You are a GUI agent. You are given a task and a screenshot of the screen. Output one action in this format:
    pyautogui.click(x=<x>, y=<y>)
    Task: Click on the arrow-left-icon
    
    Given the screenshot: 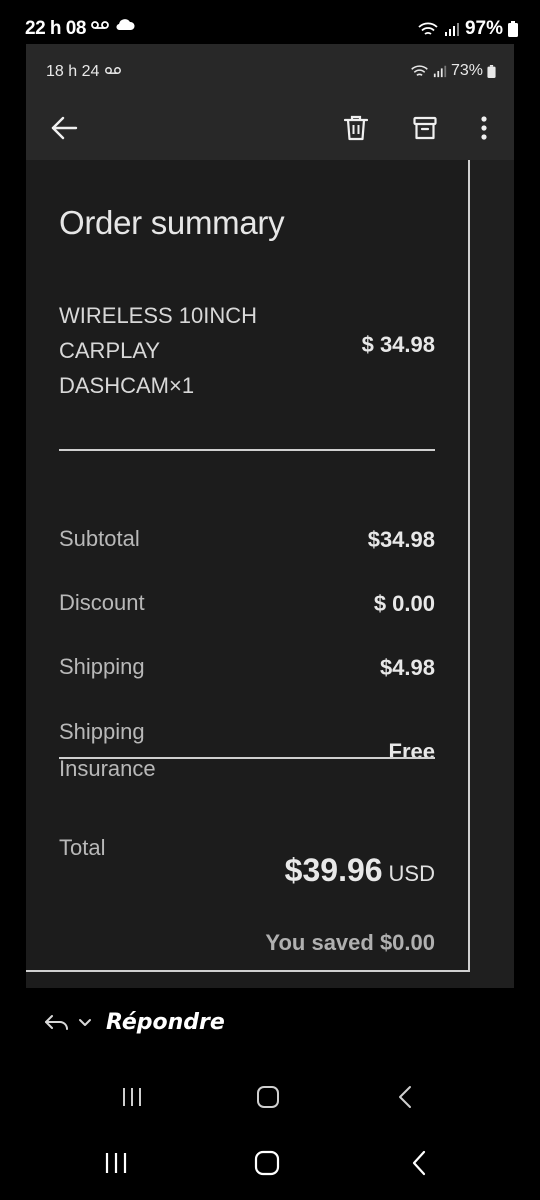 What is the action you would take?
    pyautogui.click(x=64, y=128)
    